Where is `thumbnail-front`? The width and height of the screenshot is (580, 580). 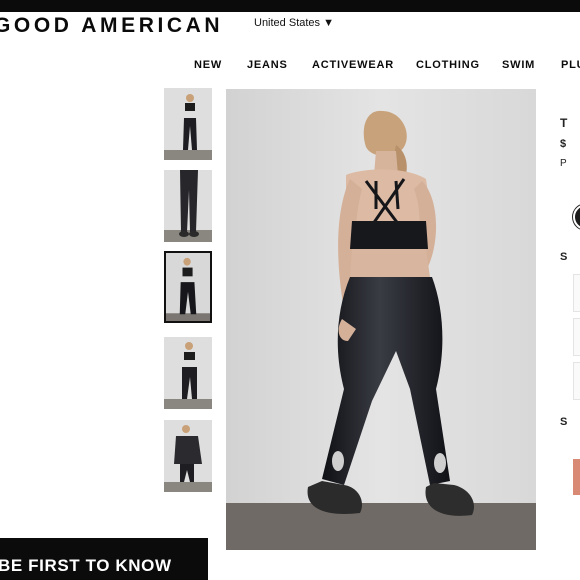
thumbnail-front is located at coordinates (188, 124).